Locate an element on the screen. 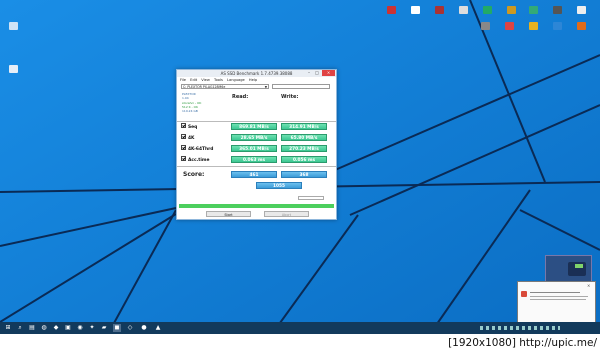  acctime-read-value: 0.063 ms is located at coordinates (254, 159).